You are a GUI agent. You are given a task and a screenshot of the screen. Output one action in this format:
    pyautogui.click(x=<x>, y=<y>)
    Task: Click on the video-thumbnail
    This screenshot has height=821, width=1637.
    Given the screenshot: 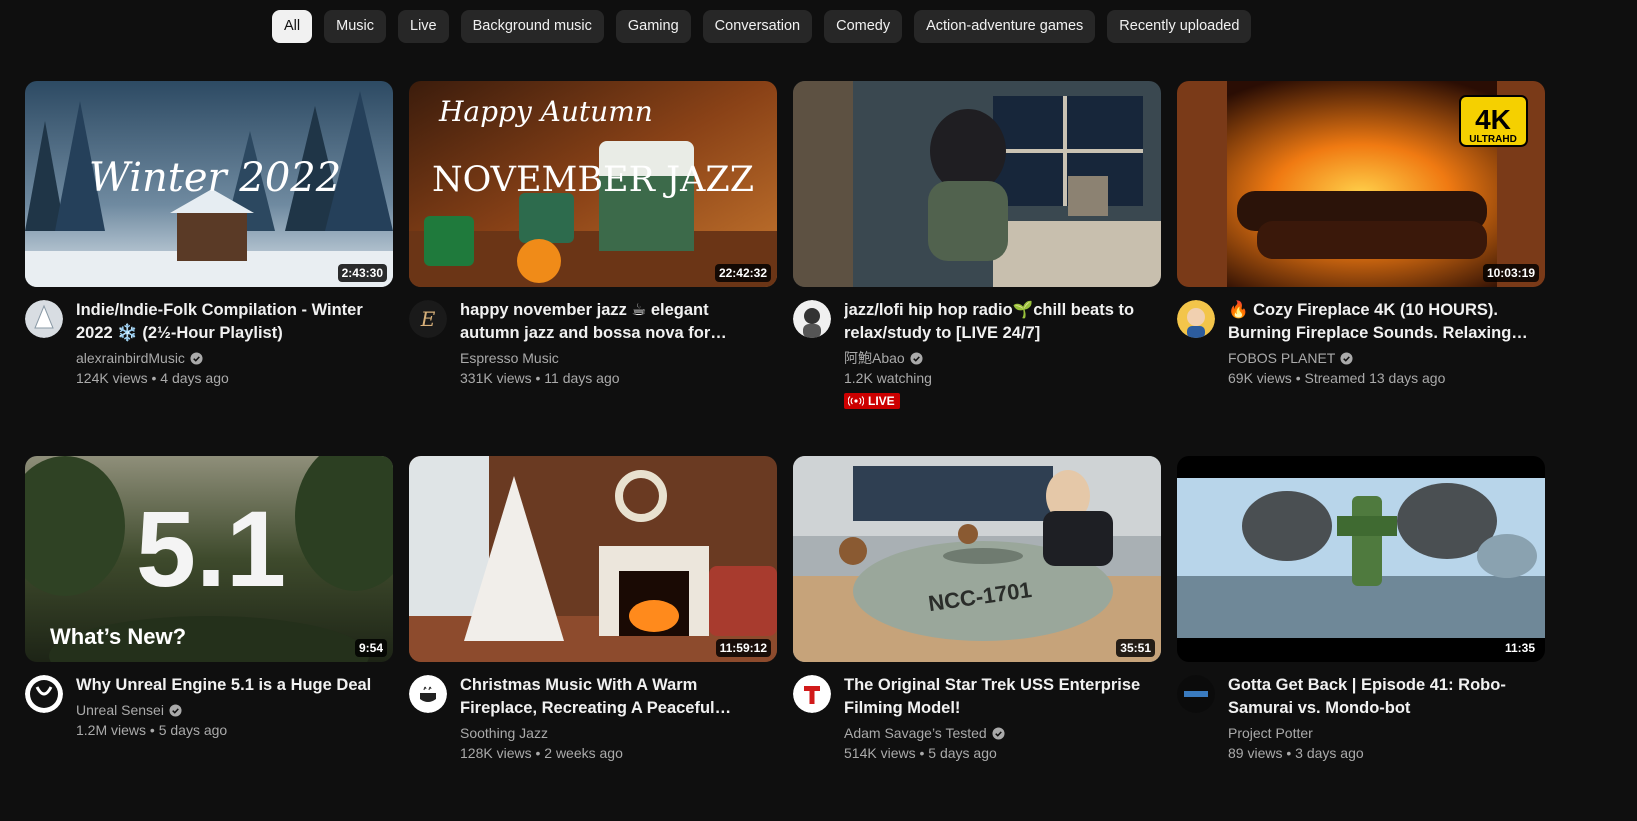 What is the action you would take?
    pyautogui.click(x=977, y=184)
    